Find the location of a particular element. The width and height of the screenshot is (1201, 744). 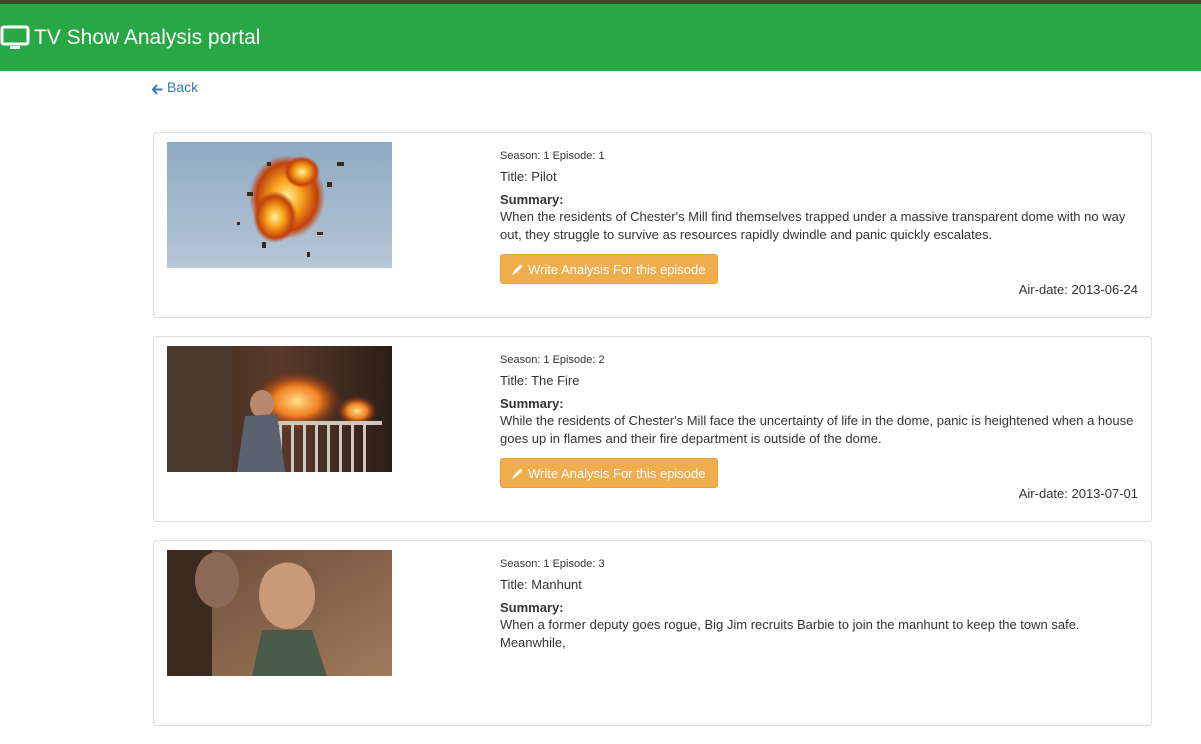

episode-meta: Season: 1 Episode: 3 is located at coordinates (552, 564).